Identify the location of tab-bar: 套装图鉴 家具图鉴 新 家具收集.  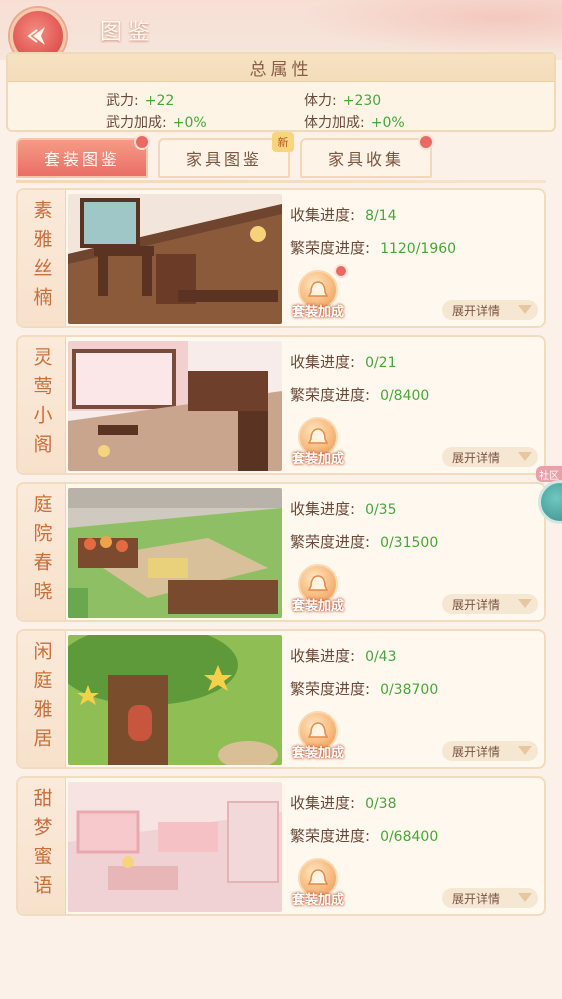
(276, 155).